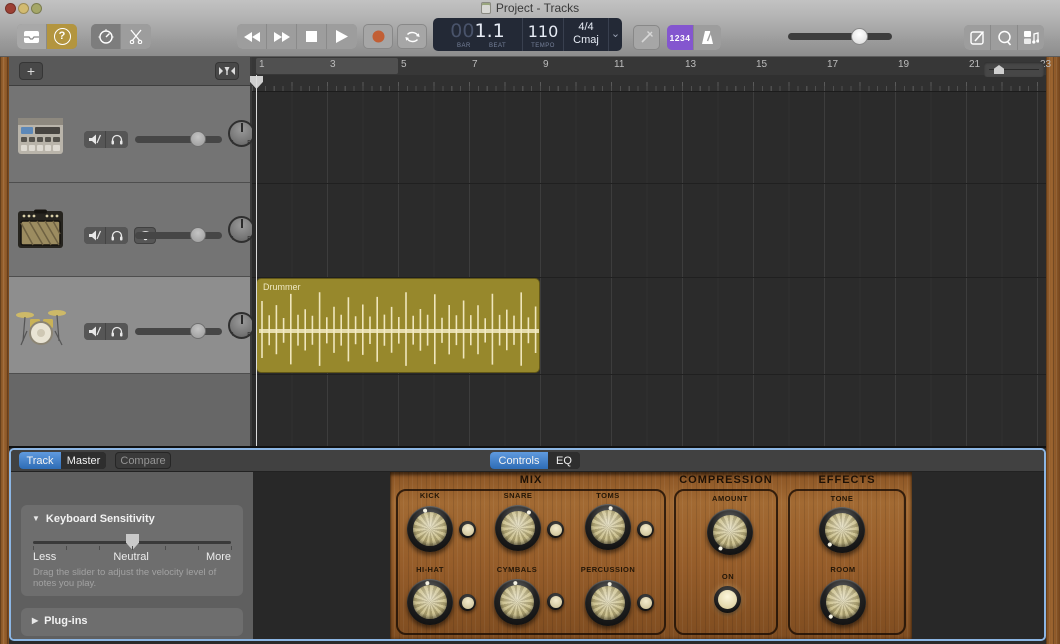  Describe the element at coordinates (132, 134) in the screenshot. I see `track-row-crate-digger: L R` at that location.